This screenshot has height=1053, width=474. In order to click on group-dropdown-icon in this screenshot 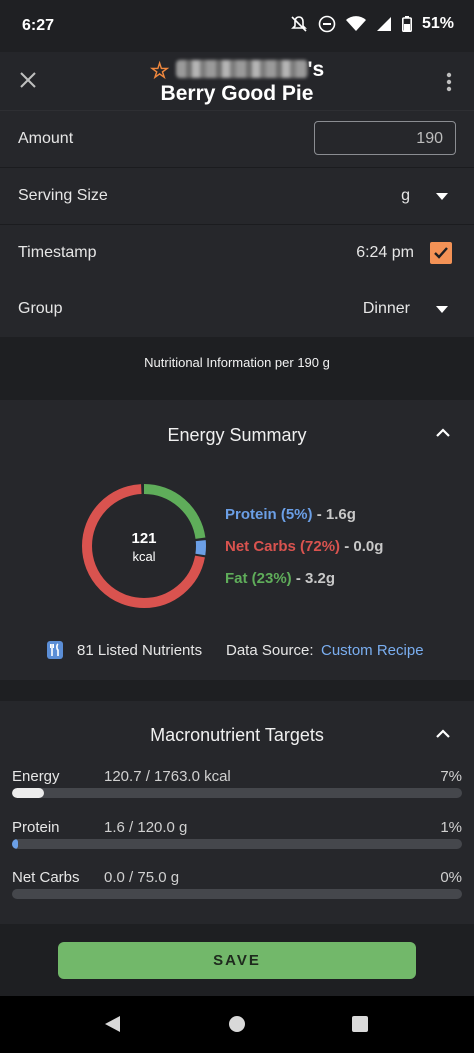, I will do `click(442, 309)`.